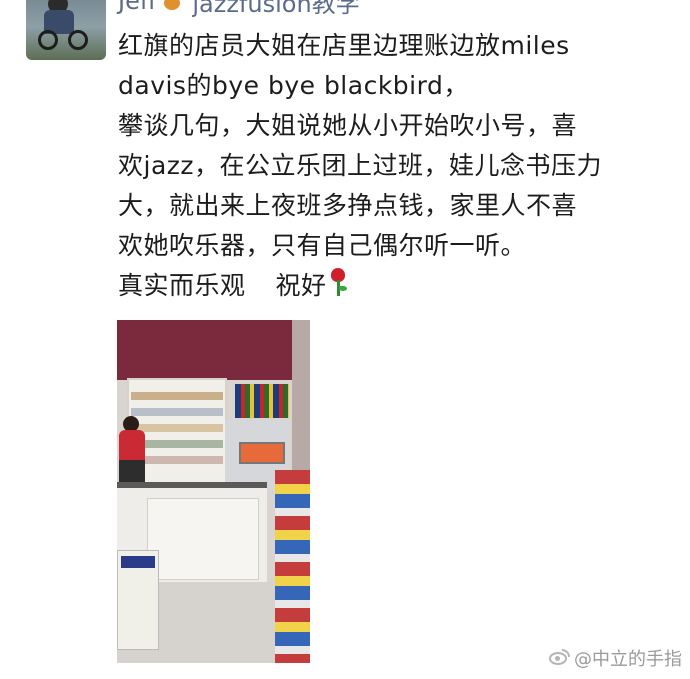 Image resolution: width=690 pixels, height=679 pixels. Describe the element at coordinates (66, 30) in the screenshot. I see `avatar` at that location.